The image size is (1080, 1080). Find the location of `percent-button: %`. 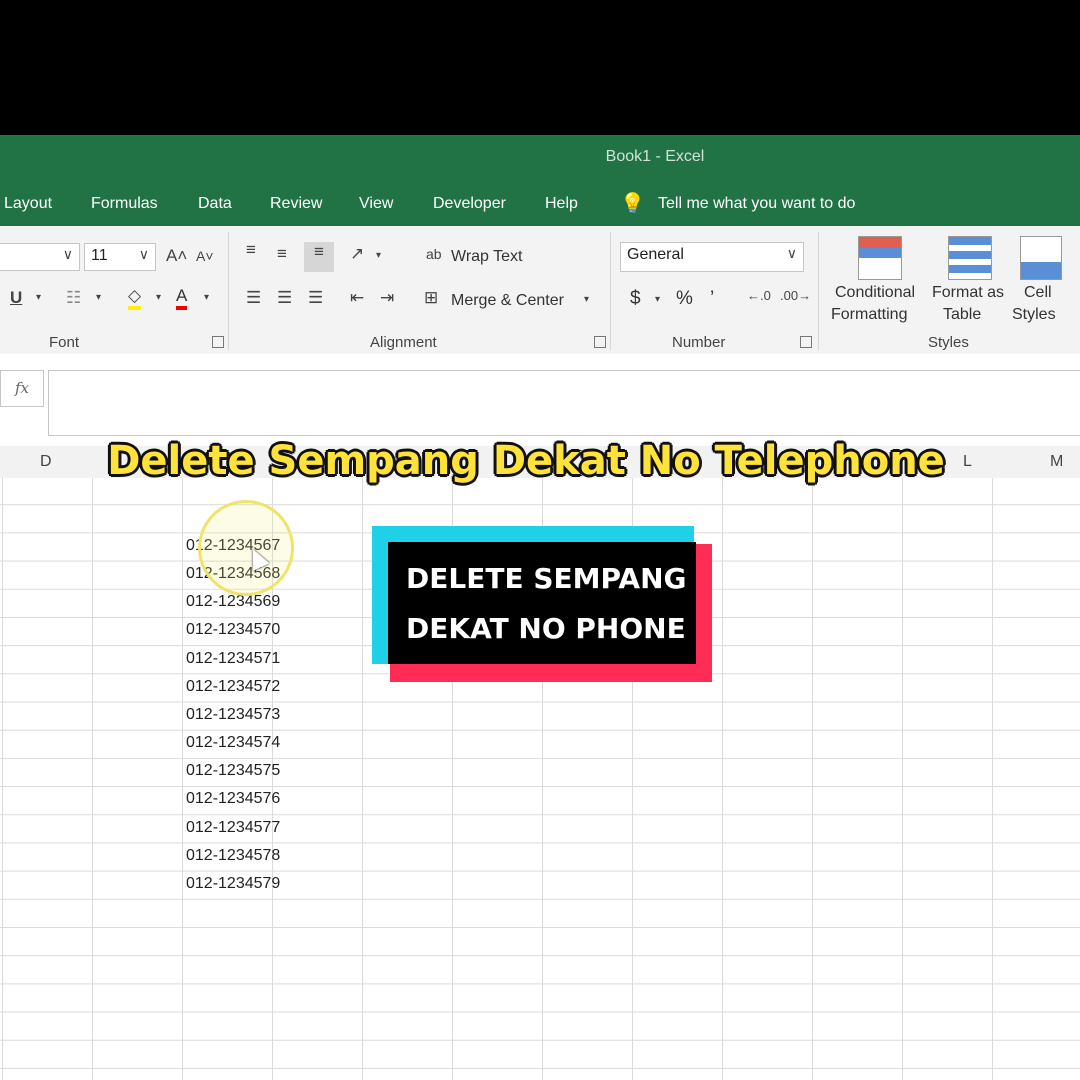

percent-button: % is located at coordinates (684, 299).